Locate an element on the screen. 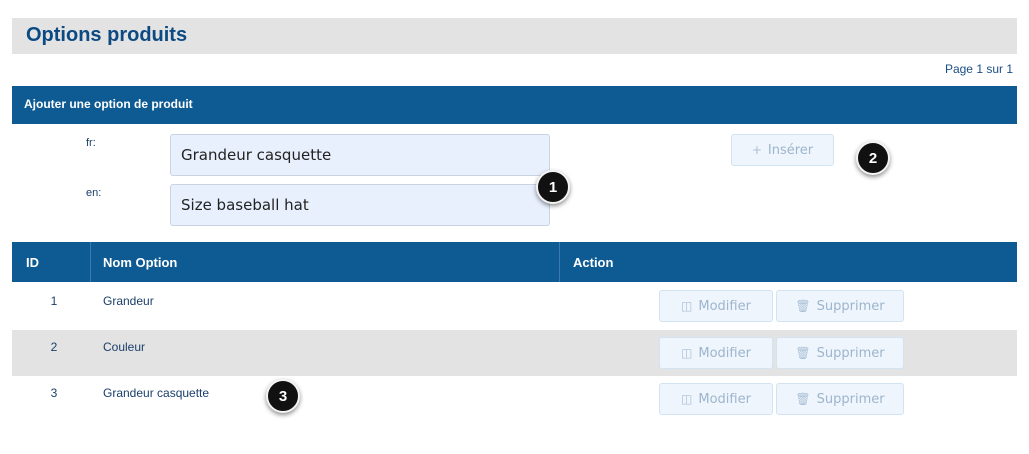 The image size is (1029, 454). options-table-header: ID Nom Option Action is located at coordinates (514, 262).